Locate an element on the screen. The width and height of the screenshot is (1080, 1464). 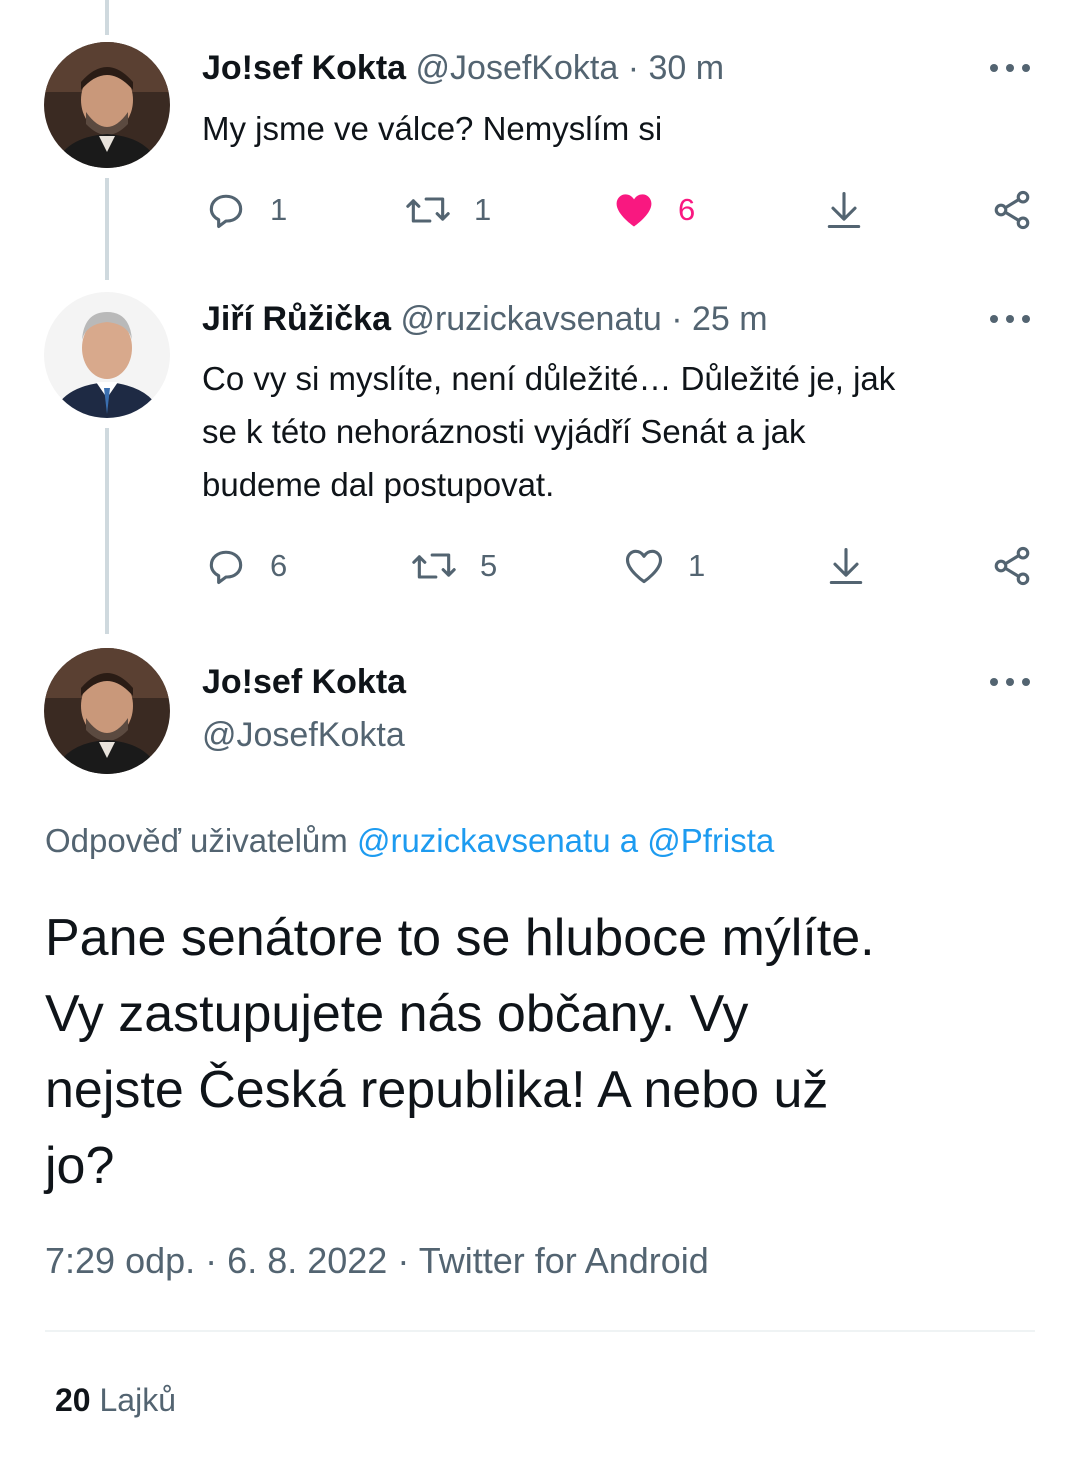
tweet-time: 30 m is located at coordinates (686, 68).